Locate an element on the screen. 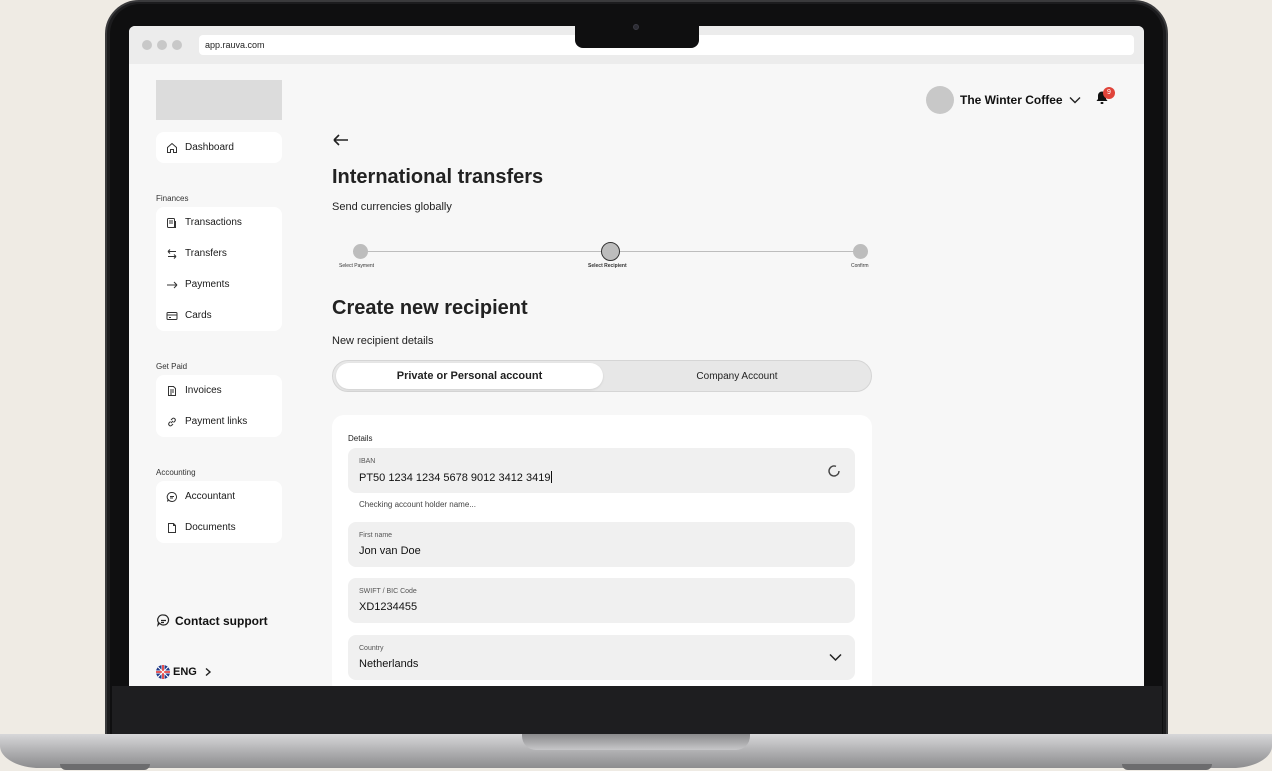  sidebar-item-transactions: Transactions is located at coordinates (219, 222).